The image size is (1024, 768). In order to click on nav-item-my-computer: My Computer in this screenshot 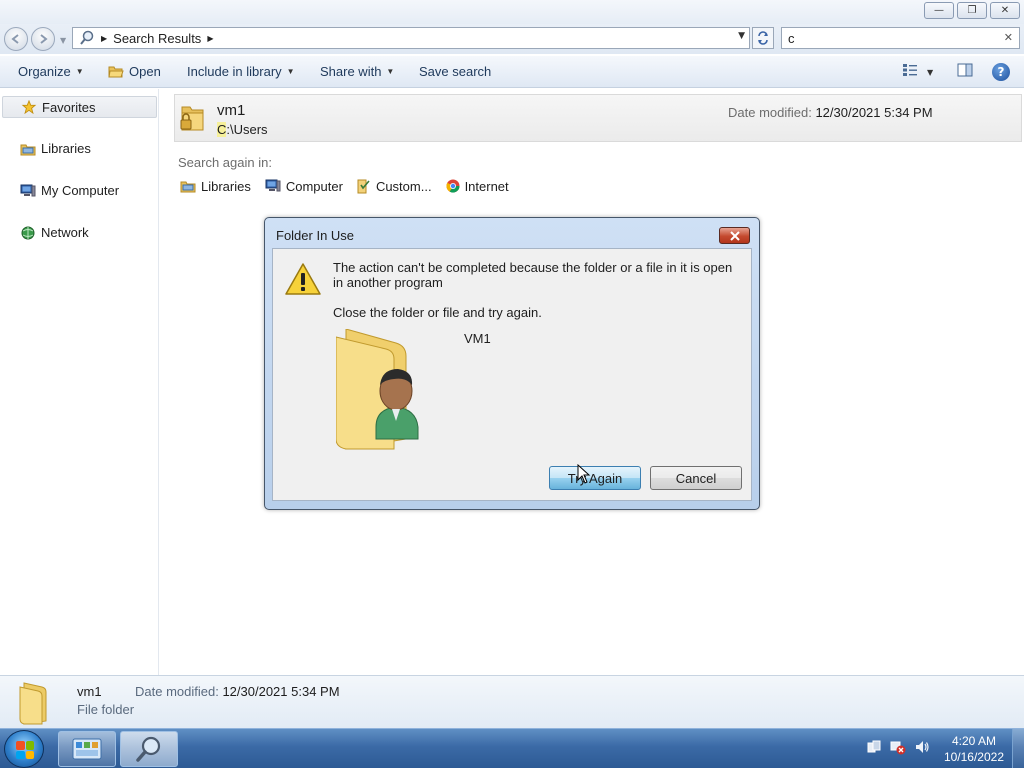, I will do `click(69, 190)`.